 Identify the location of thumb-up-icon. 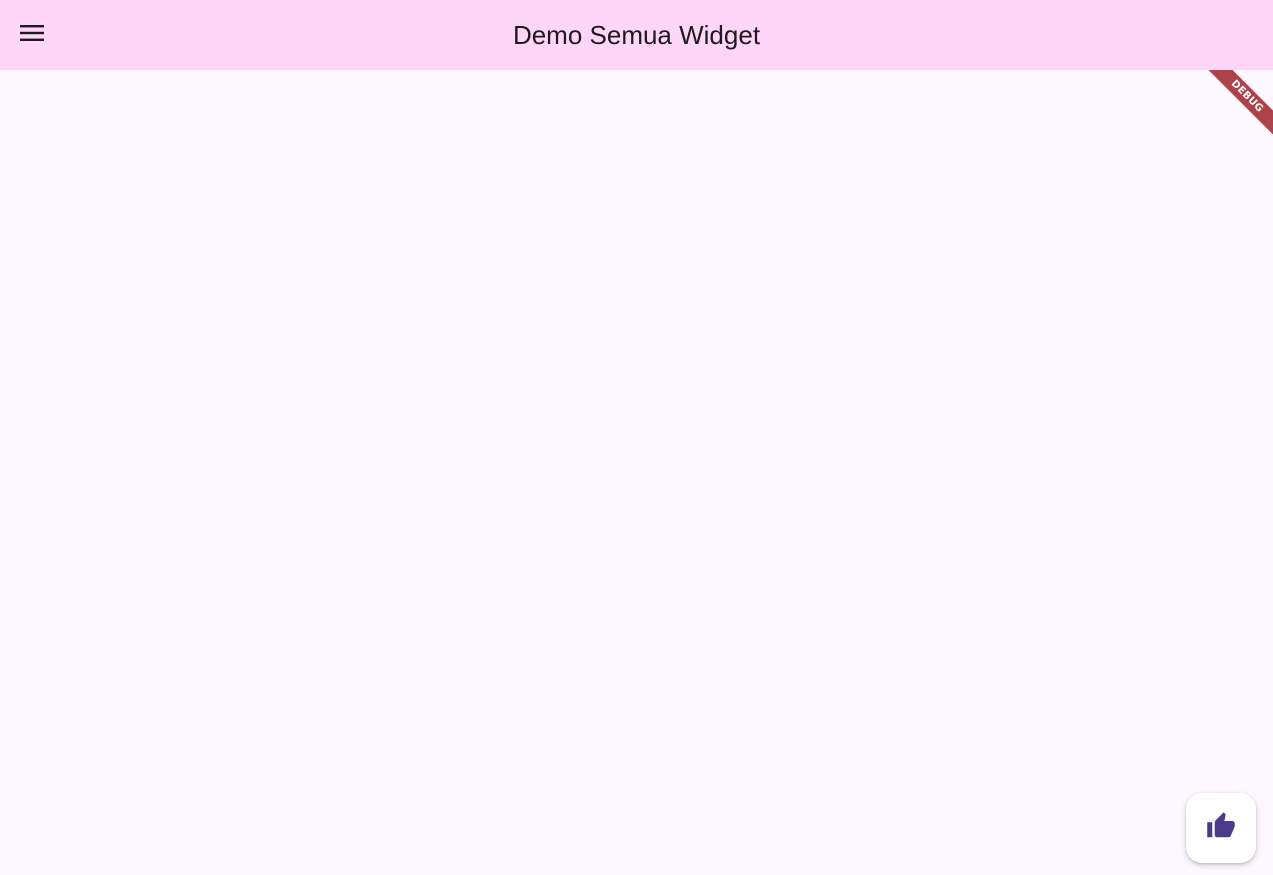
(1221, 828).